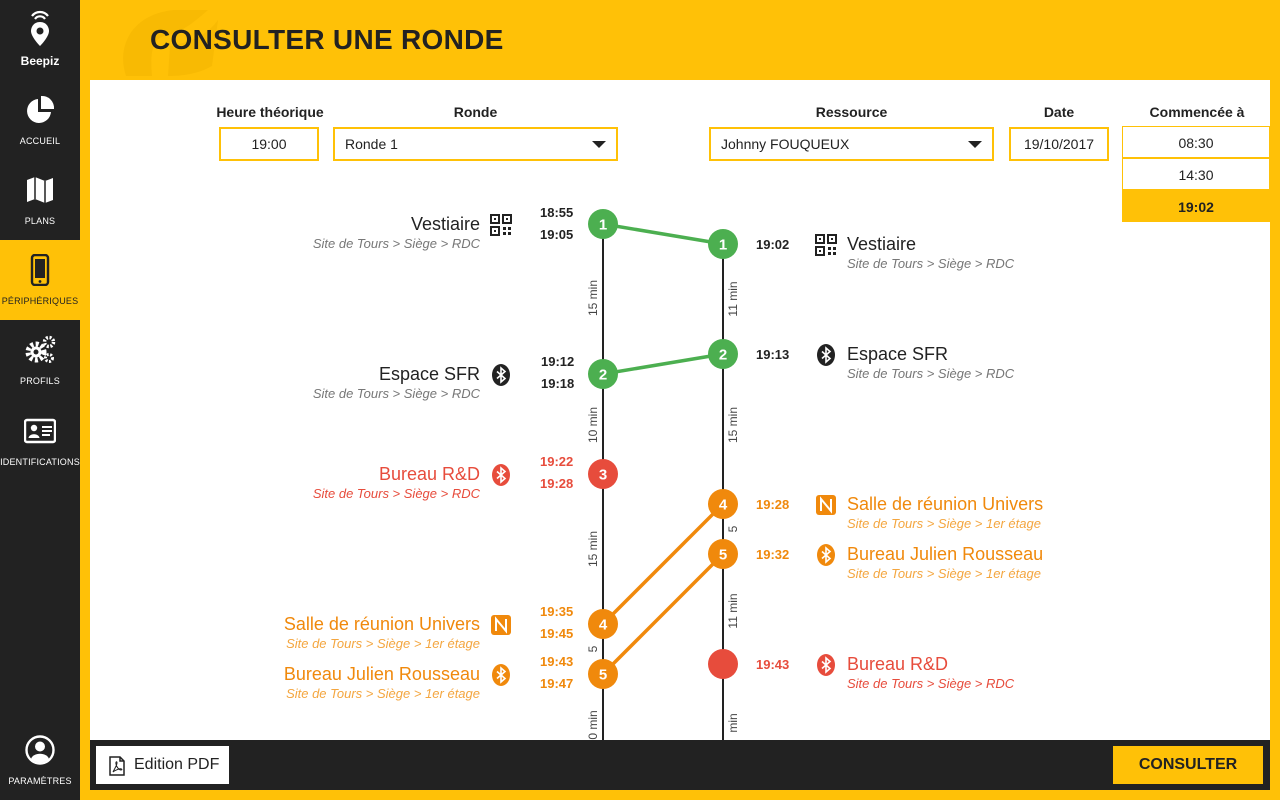  I want to click on planned-event-1: Vestiaire Site de Tours > Siège > RDC, so click(355, 233).